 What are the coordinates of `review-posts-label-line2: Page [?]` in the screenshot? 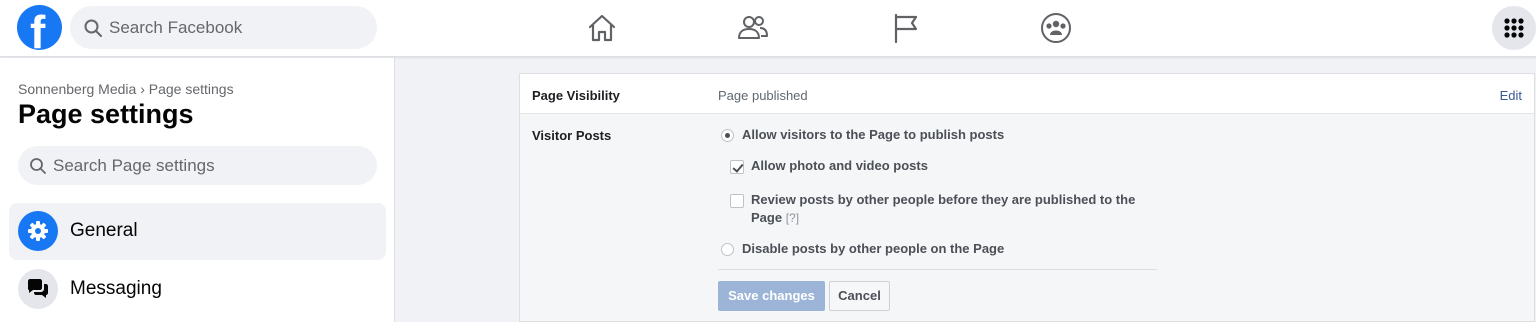 It's located at (775, 218).